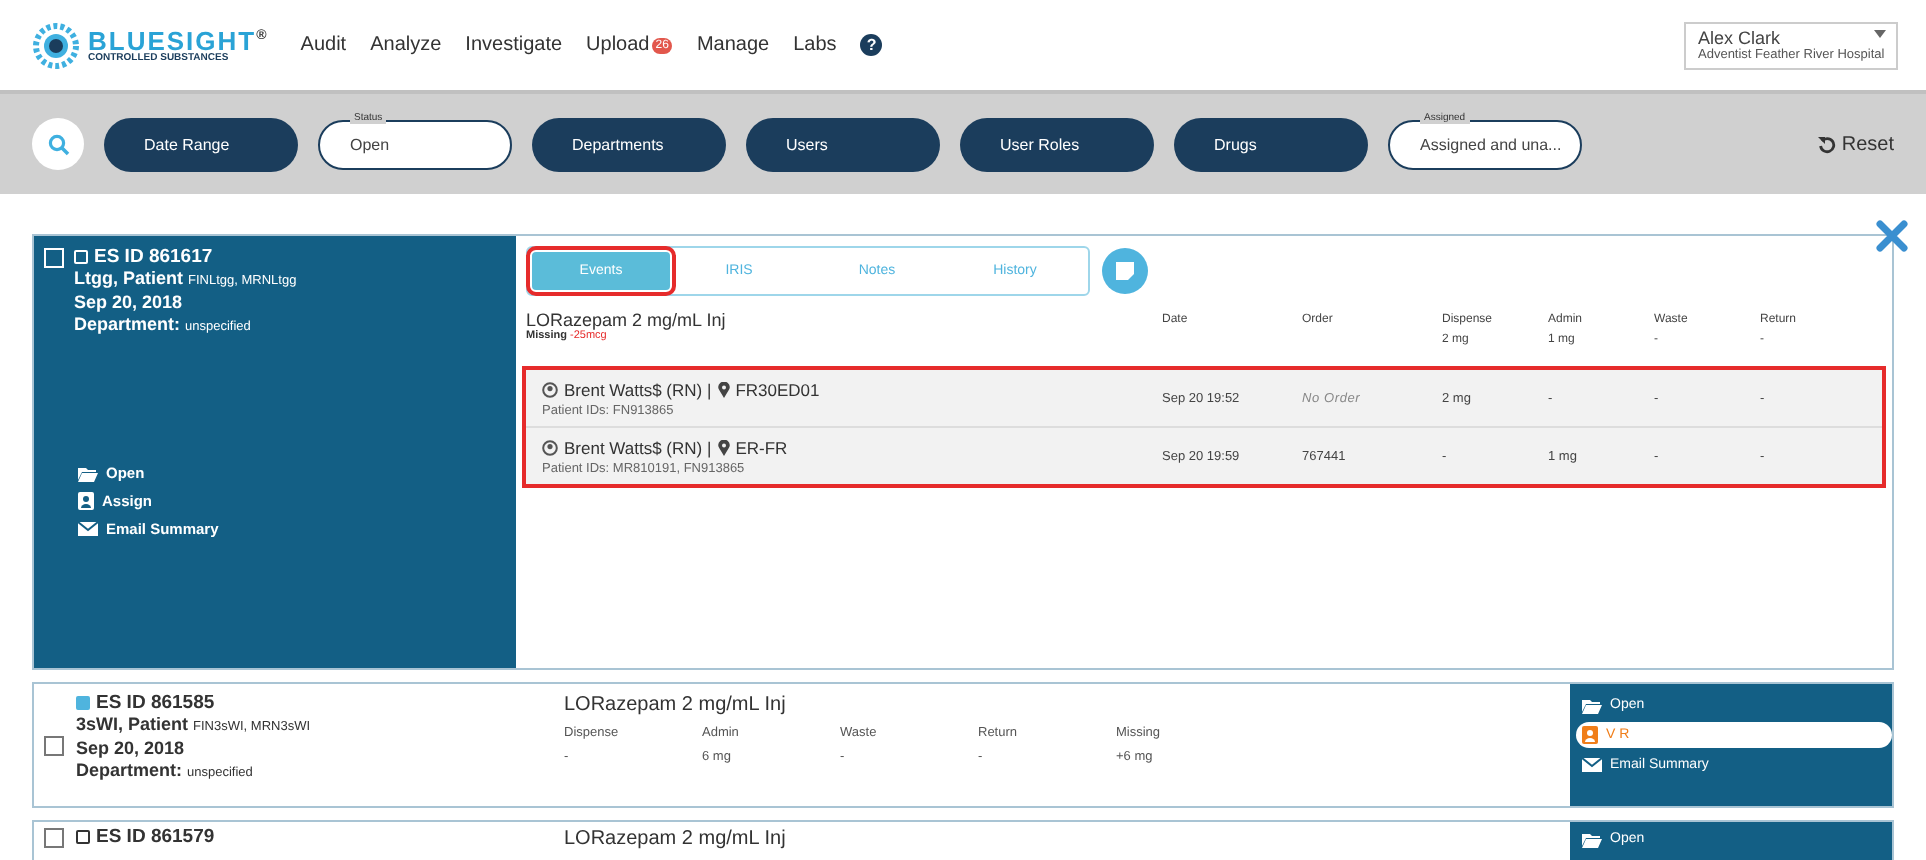 The width and height of the screenshot is (1926, 860). What do you see at coordinates (1880, 33) in the screenshot?
I see `caret-icon` at bounding box center [1880, 33].